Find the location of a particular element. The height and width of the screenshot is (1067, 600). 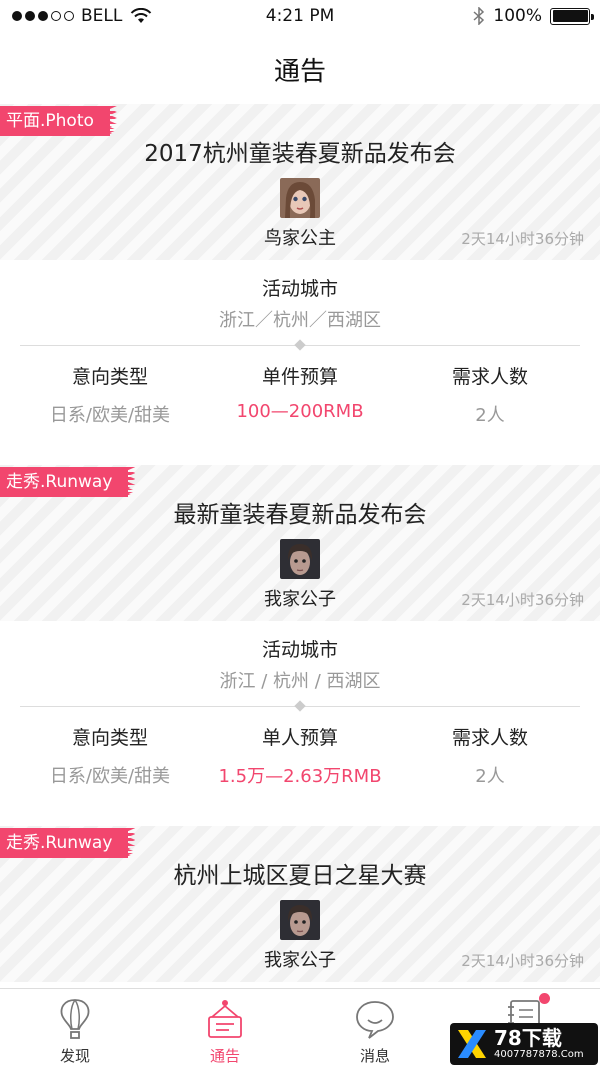

card-title: 最新童装春夏新品发布会 is located at coordinates (300, 515).